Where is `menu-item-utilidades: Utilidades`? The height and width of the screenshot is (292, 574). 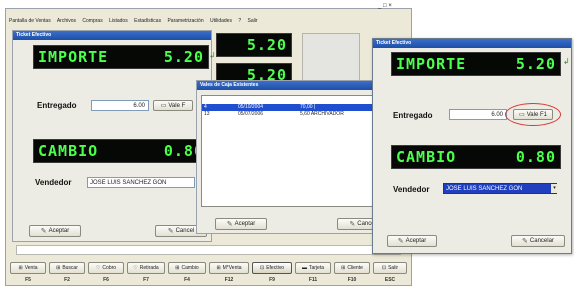
menu-item-utilidades: Utilidades is located at coordinates (221, 21).